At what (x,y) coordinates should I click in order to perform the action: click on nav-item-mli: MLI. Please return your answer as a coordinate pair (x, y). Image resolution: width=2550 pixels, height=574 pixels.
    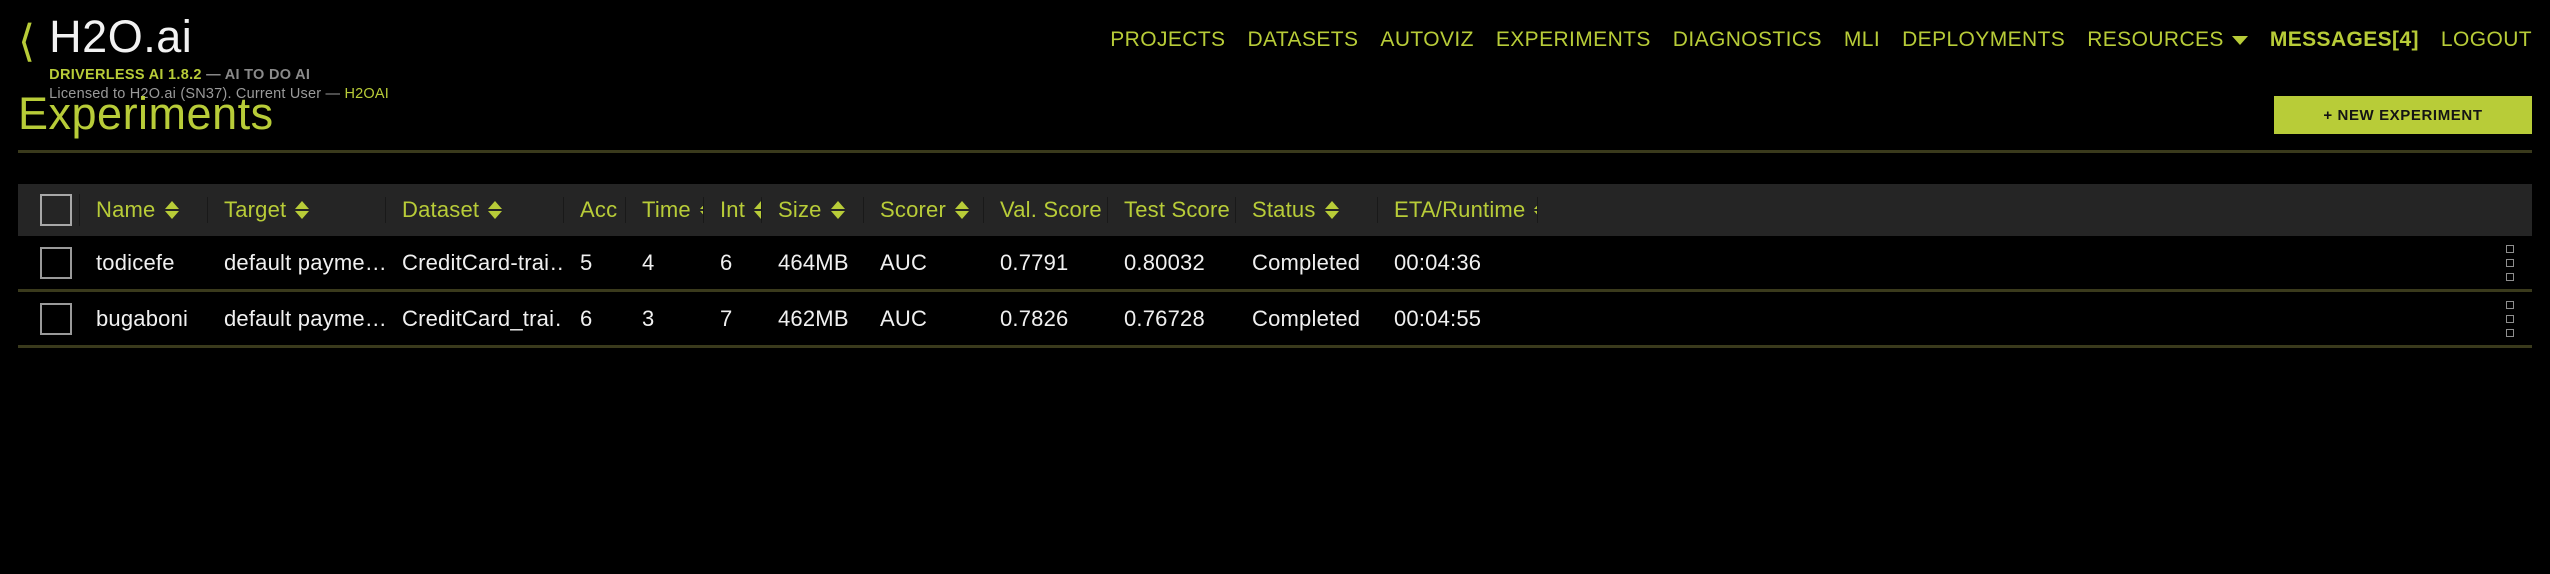
    Looking at the image, I should click on (1862, 40).